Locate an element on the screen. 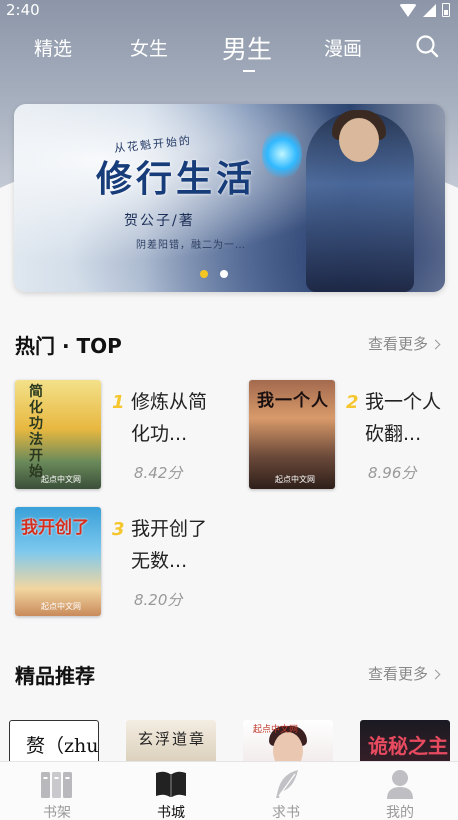 The image size is (458, 820). nav-label: 书架 is located at coordinates (57, 812).